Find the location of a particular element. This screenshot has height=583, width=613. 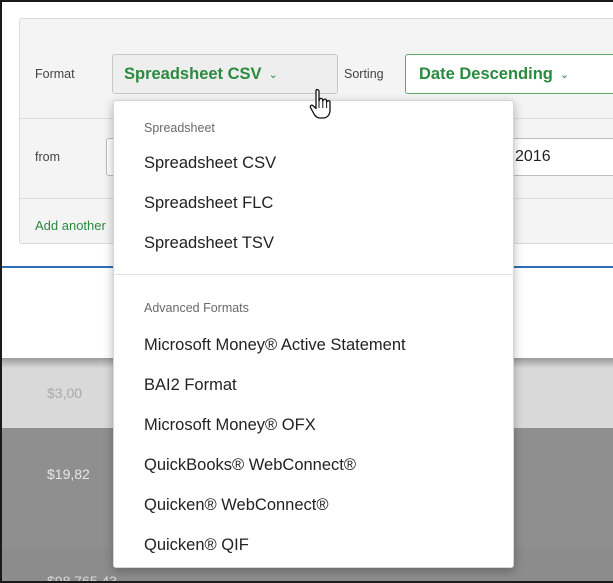

menu-divider is located at coordinates (314, 274).